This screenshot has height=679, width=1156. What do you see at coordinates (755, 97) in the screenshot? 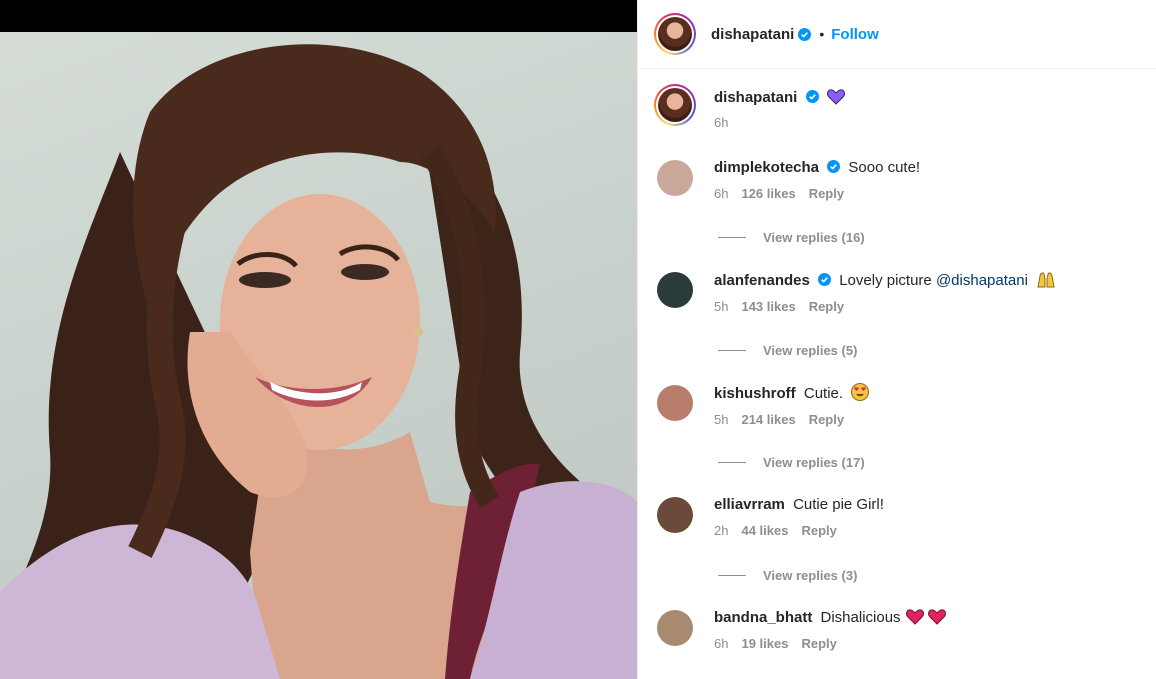
I see `caption-username: dishapatani` at bounding box center [755, 97].